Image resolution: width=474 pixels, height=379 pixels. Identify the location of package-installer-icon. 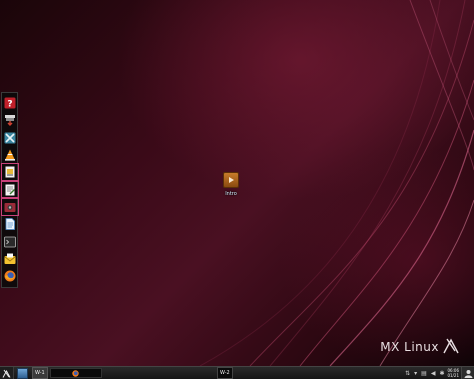
(9, 121).